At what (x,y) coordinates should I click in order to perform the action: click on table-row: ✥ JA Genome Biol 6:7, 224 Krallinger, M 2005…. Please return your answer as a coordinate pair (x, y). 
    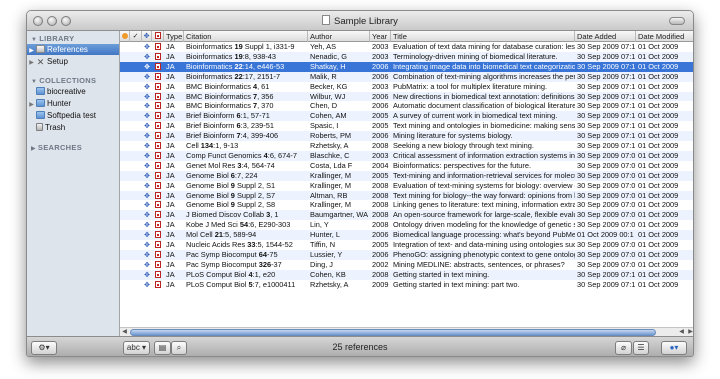
    Looking at the image, I should click on (406, 175).